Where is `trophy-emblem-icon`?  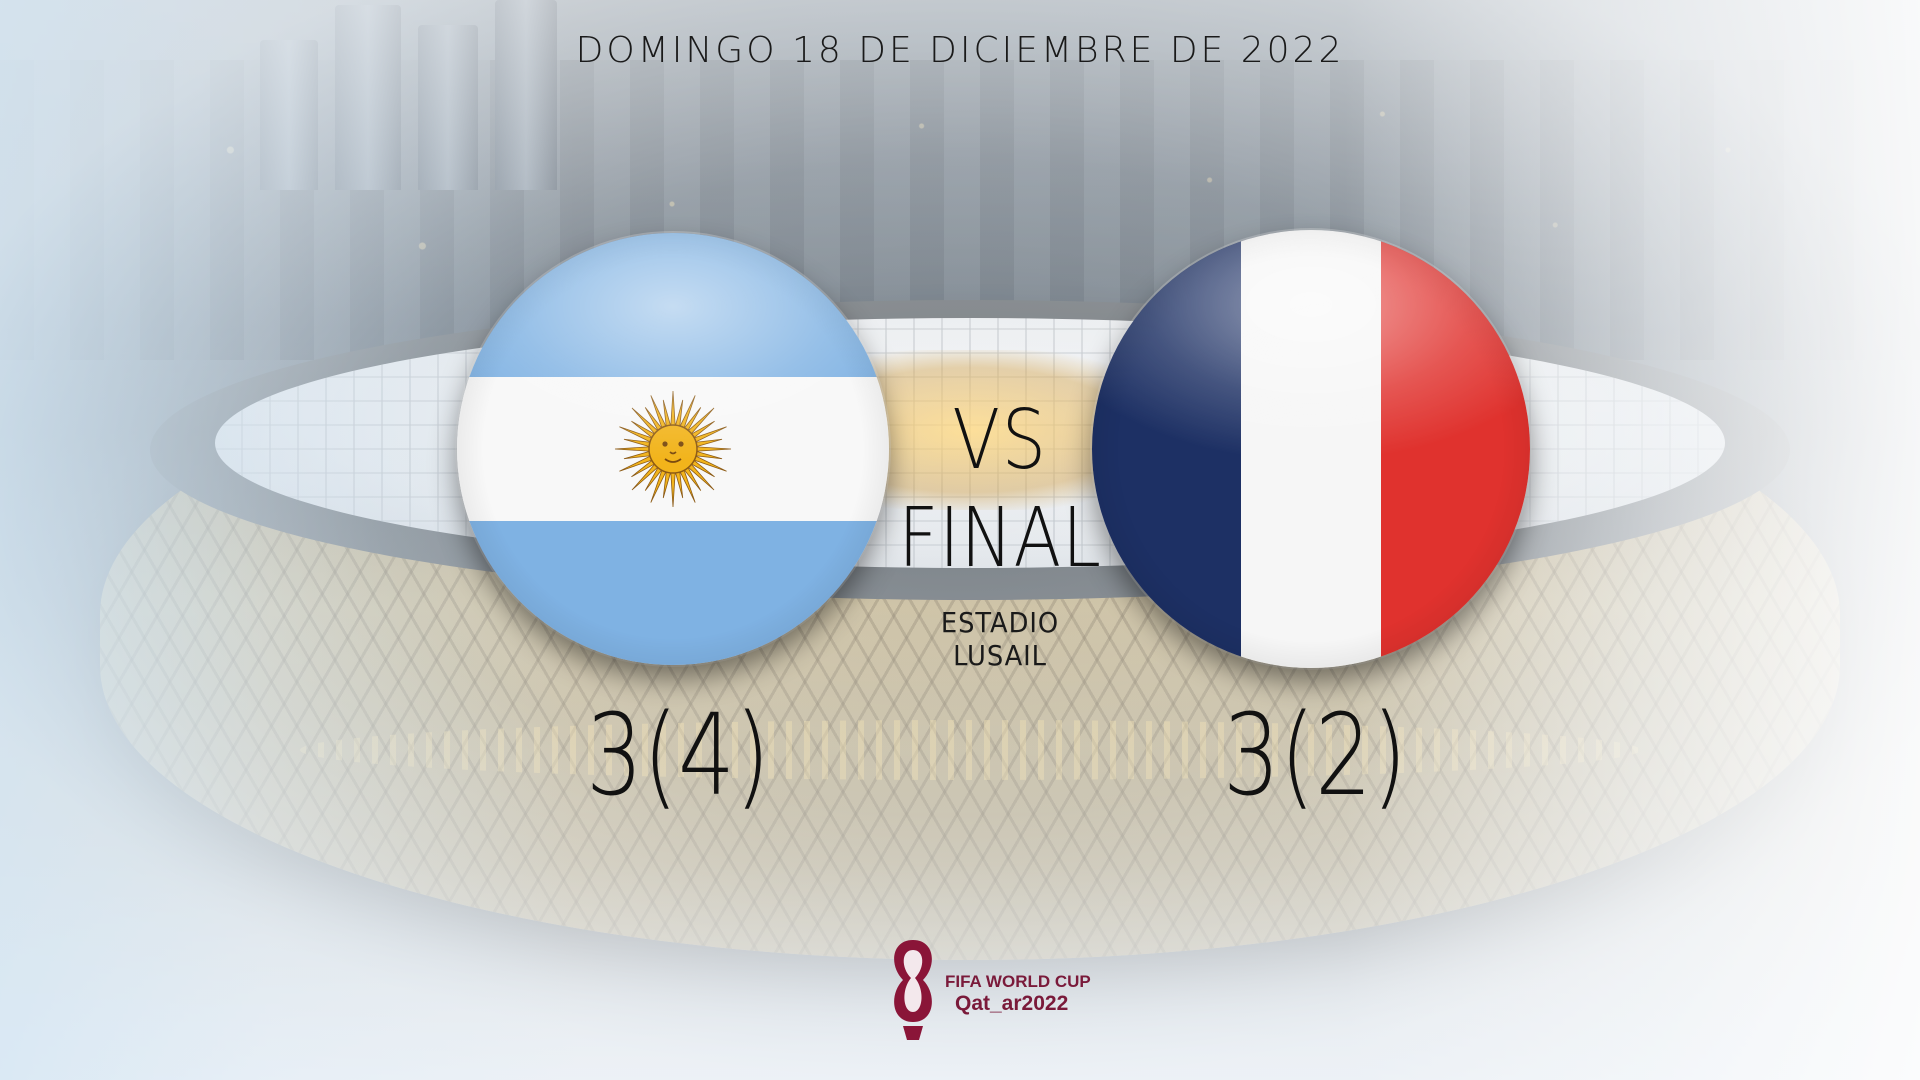 trophy-emblem-icon is located at coordinates (913, 990).